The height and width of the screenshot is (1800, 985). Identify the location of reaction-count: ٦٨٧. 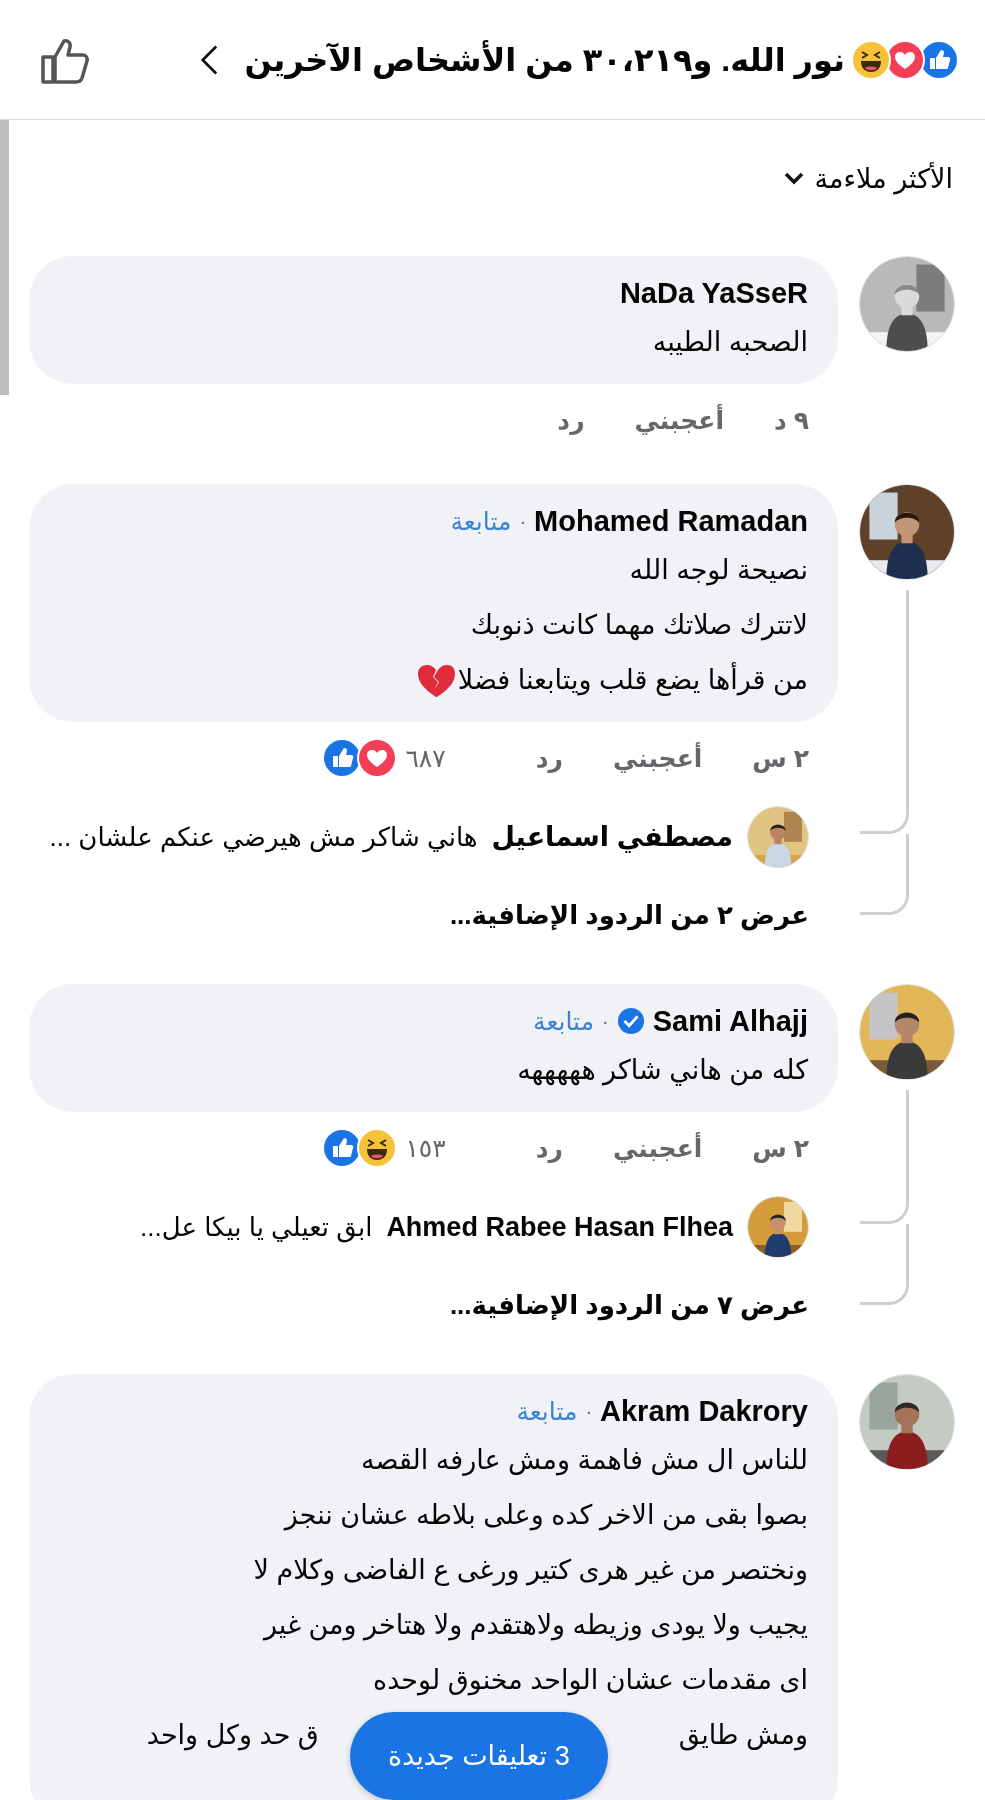
(425, 758).